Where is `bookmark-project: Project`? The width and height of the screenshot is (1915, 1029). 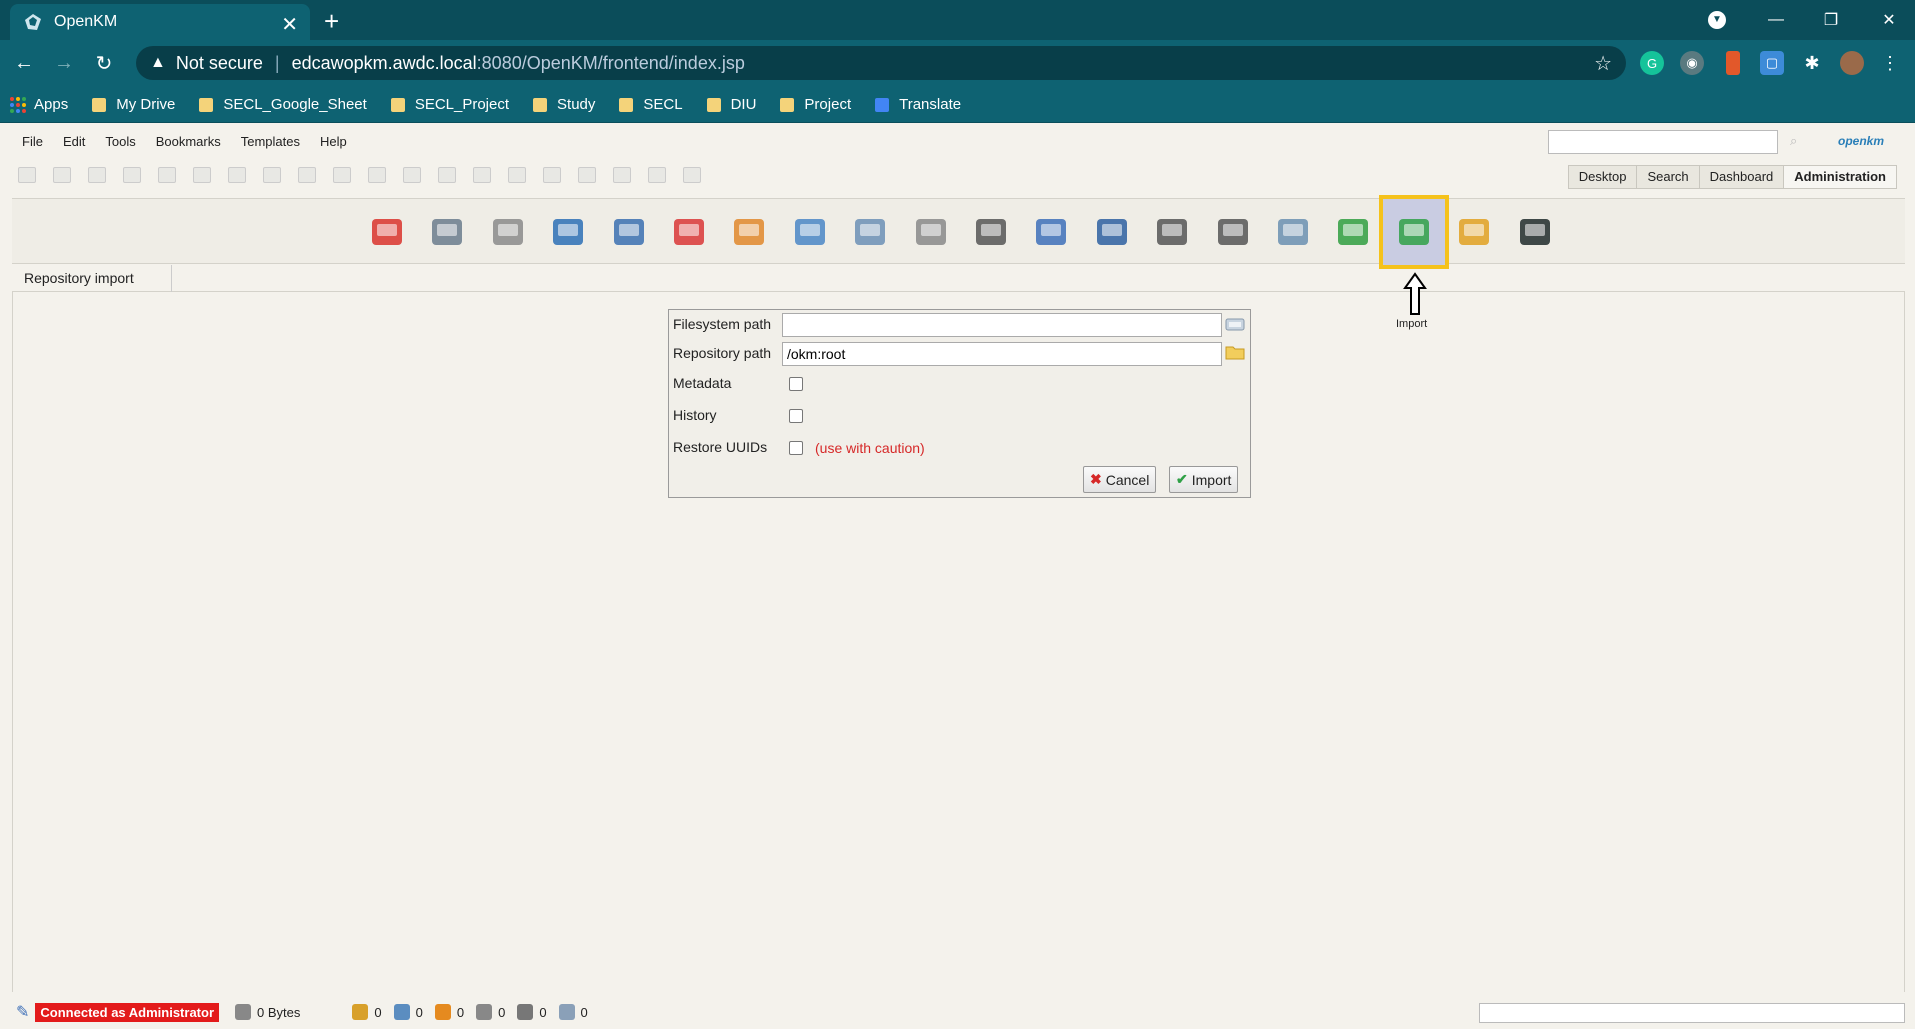 bookmark-project: Project is located at coordinates (814, 104).